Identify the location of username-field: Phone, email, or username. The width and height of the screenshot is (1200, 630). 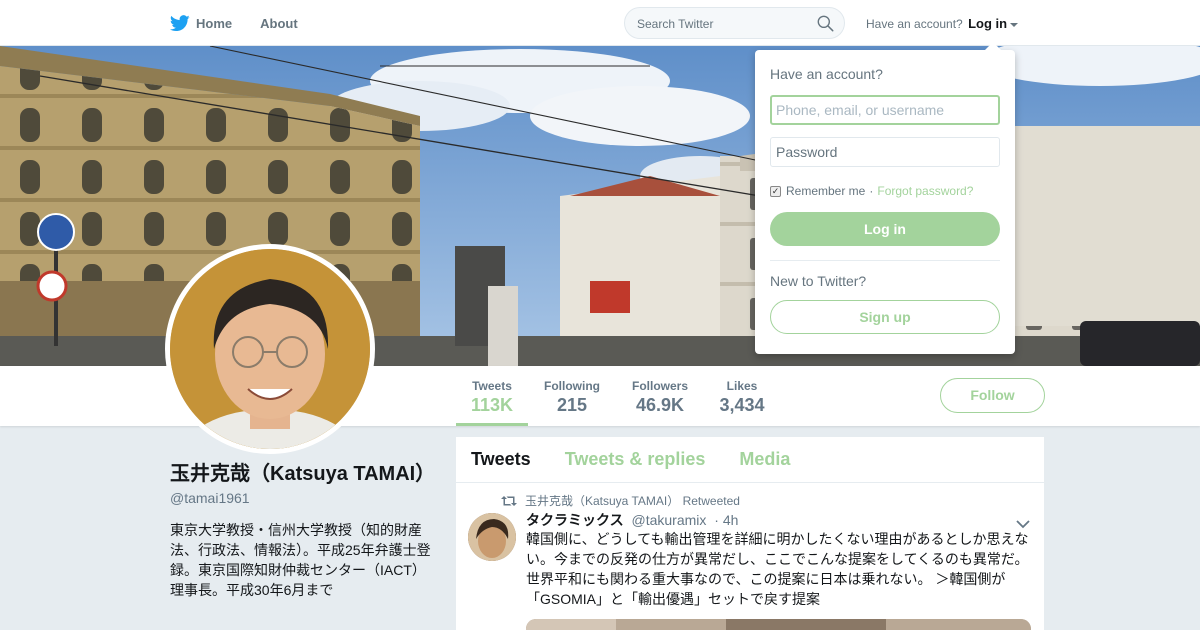
(885, 110).